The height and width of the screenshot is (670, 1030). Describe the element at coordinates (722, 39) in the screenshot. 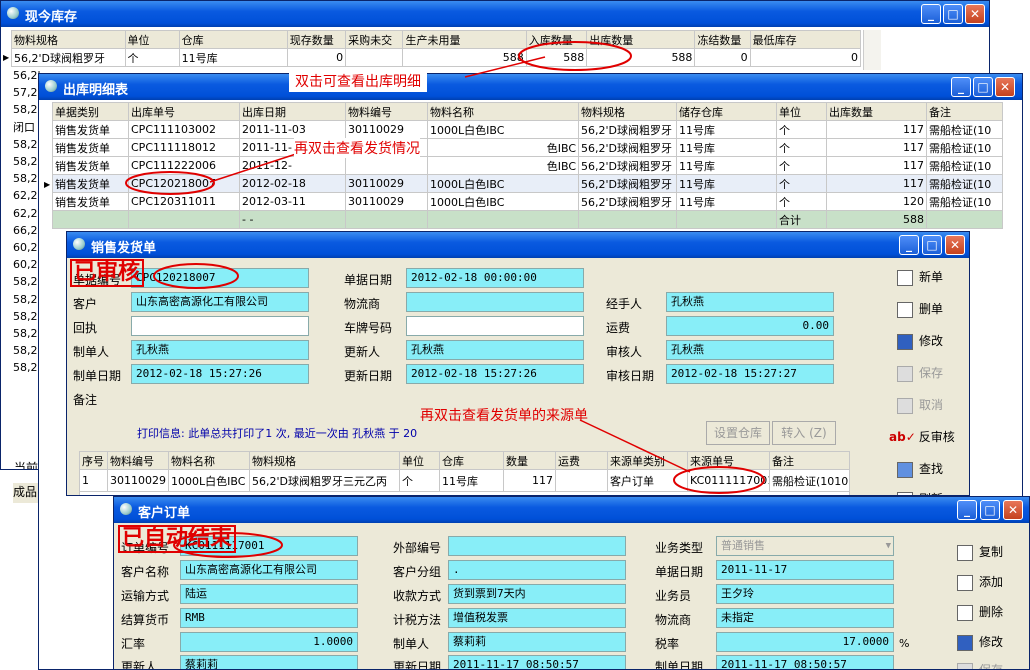

I see `col-header: 冻结数量` at that location.